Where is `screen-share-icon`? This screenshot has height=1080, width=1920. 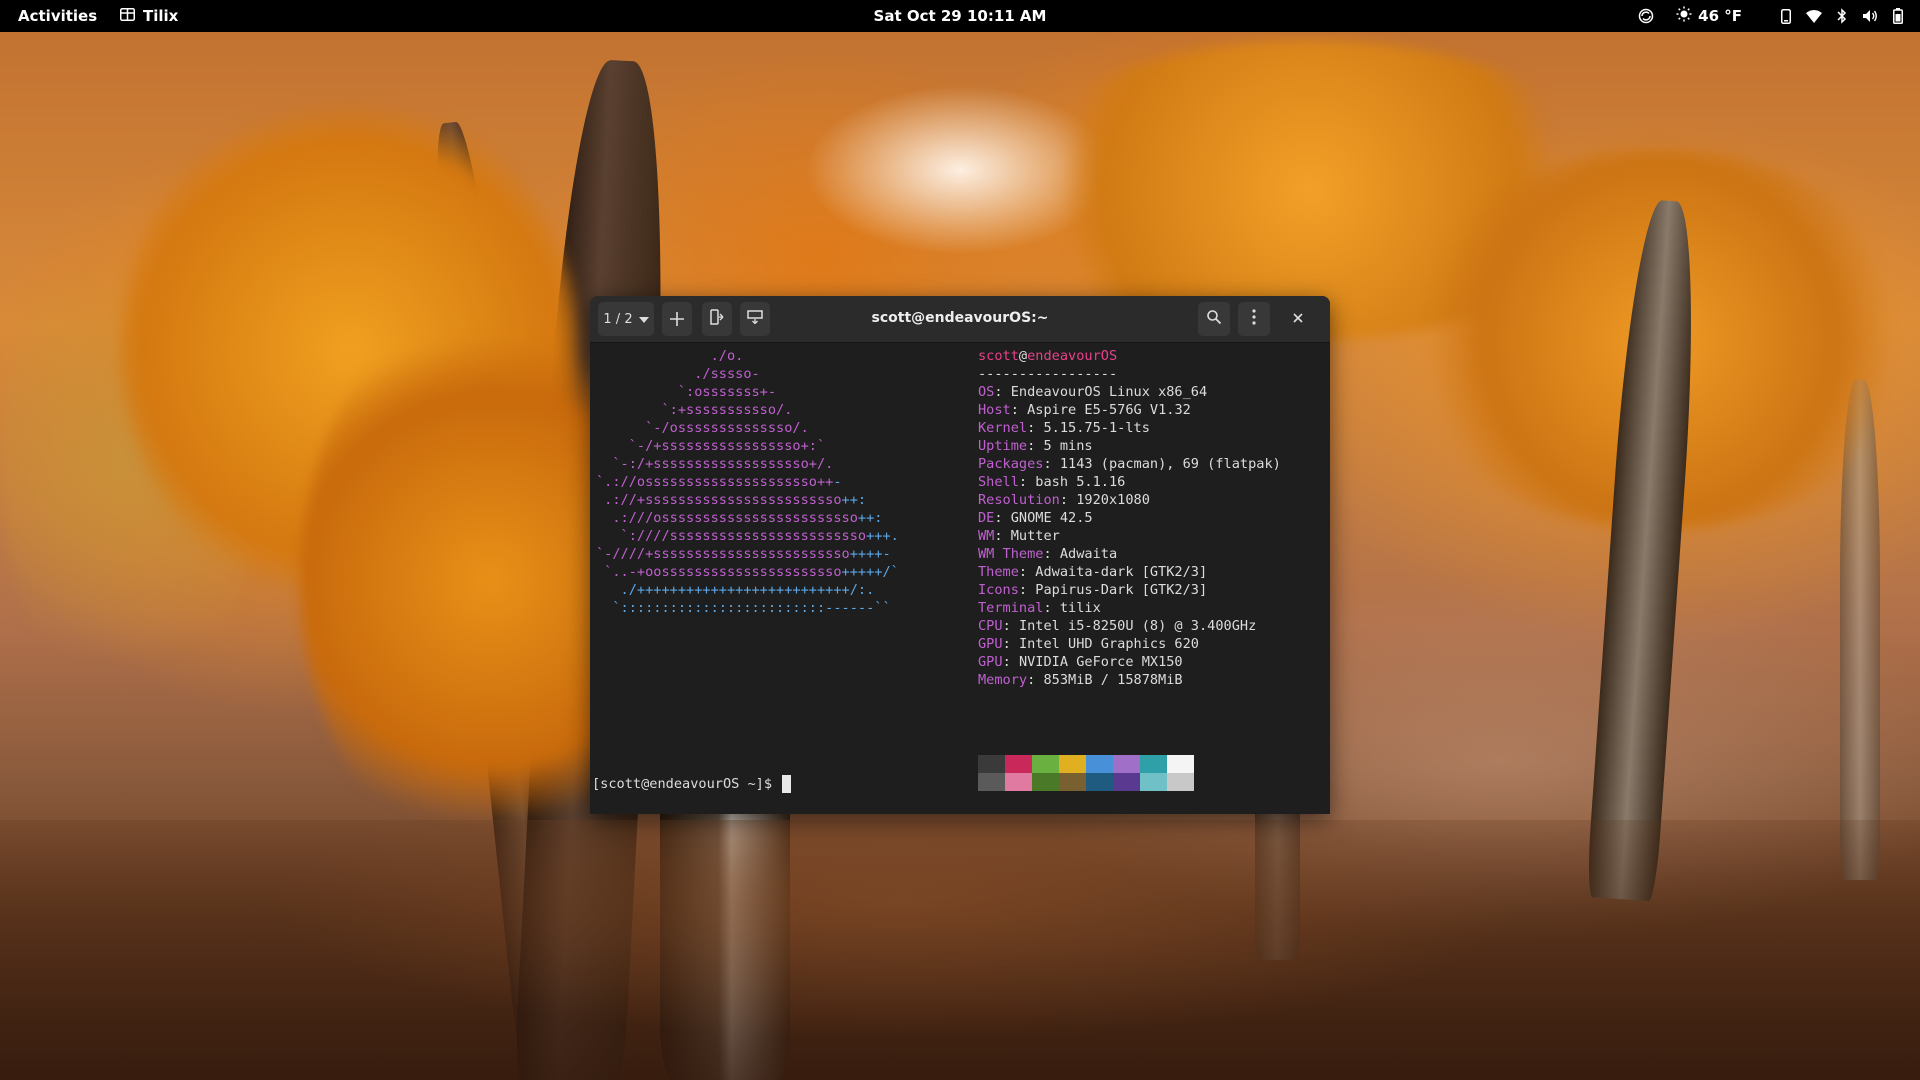
screen-share-icon is located at coordinates (1646, 16).